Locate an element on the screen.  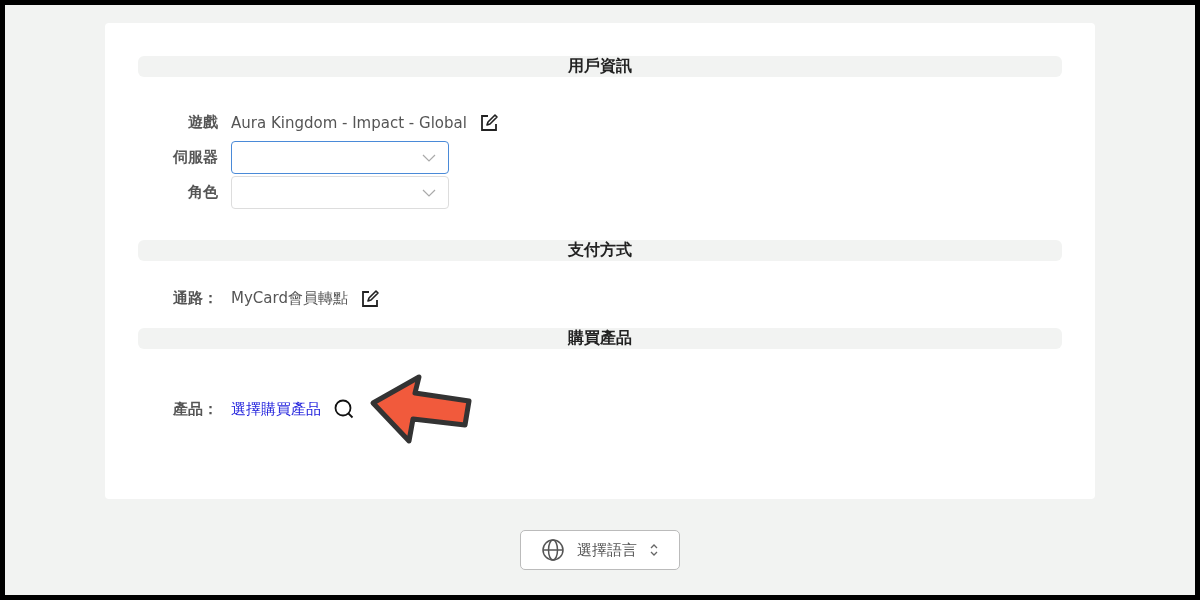
field-label: 角色 is located at coordinates (203, 192).